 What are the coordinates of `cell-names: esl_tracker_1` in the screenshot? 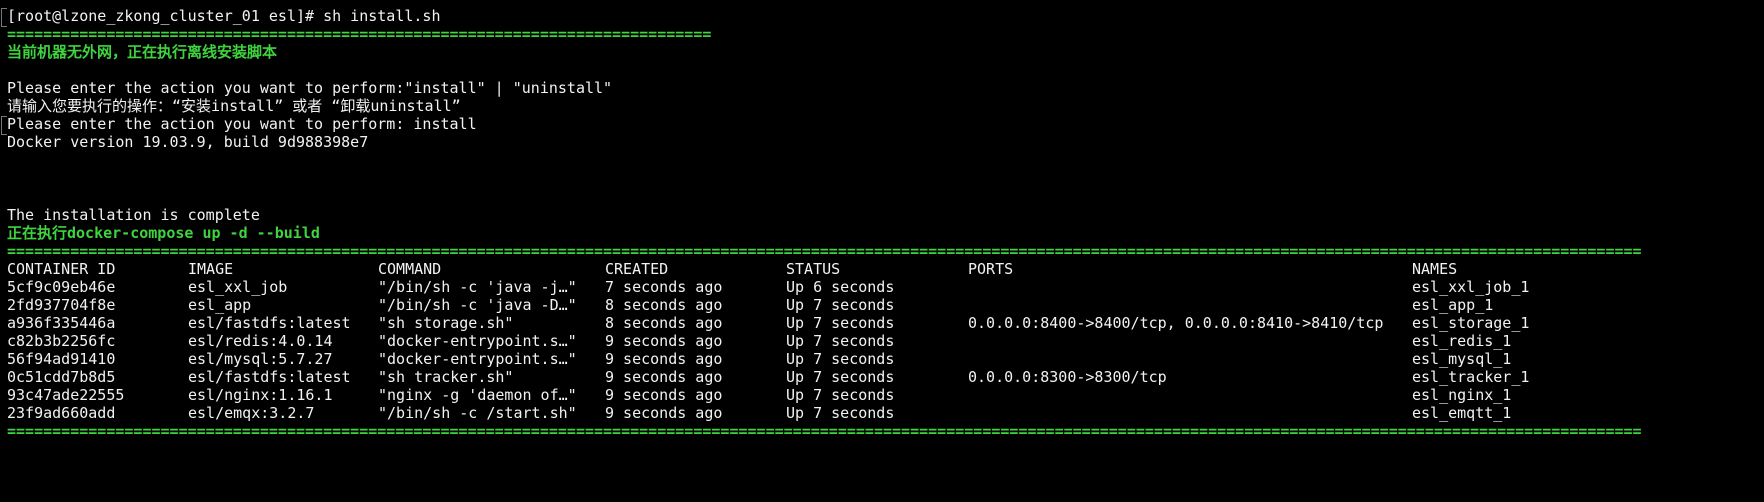 It's located at (1471, 377).